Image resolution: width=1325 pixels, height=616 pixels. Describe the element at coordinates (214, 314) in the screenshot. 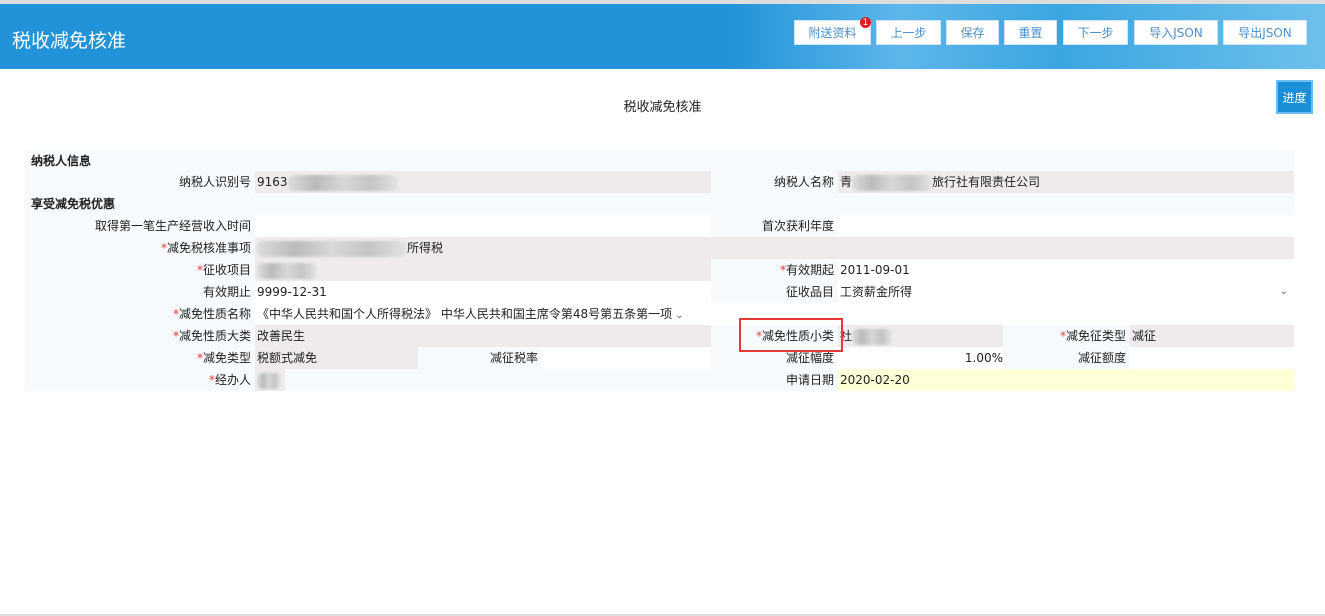

I see `label-text: 减免性质名称` at that location.